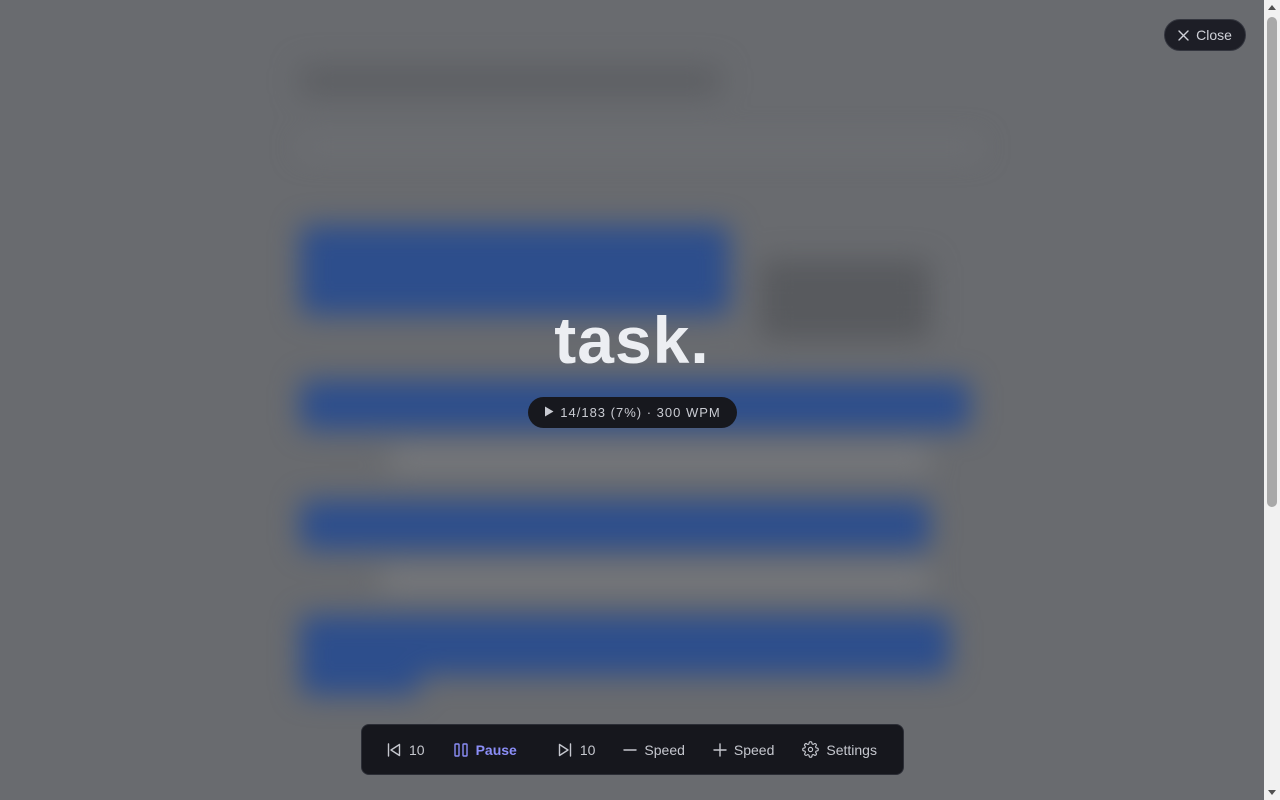 The image size is (1280, 800). Describe the element at coordinates (851, 749) in the screenshot. I see `settings-label: Settings` at that location.